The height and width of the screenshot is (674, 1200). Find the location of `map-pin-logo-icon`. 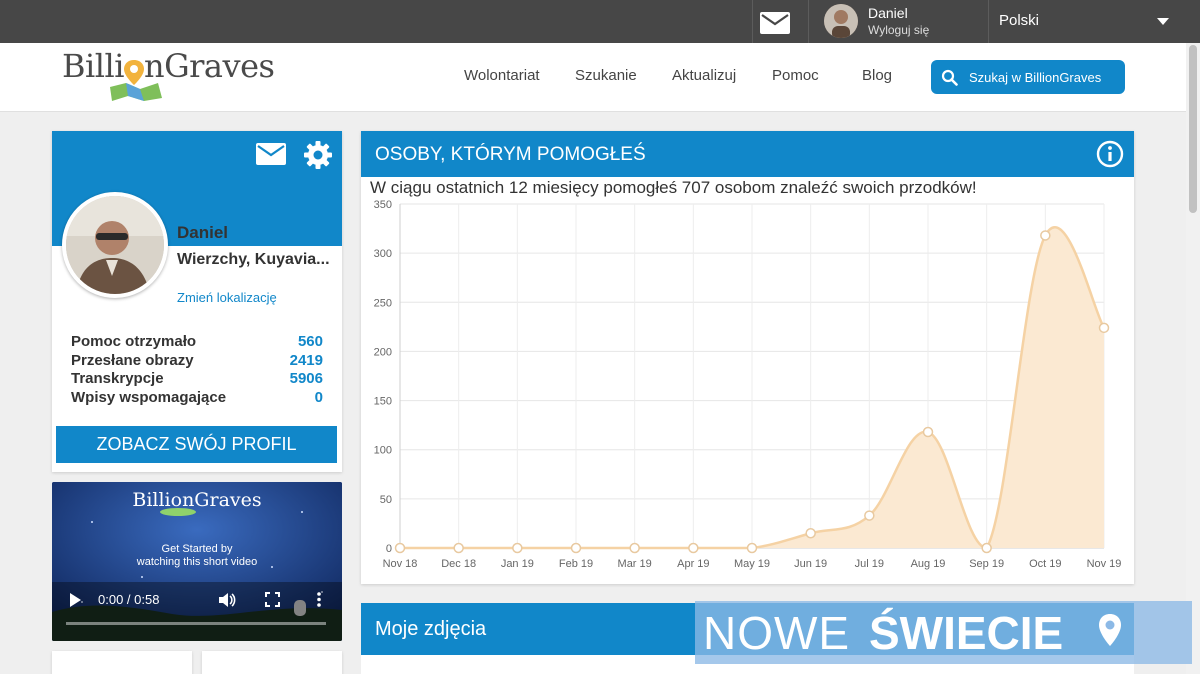

map-pin-logo-icon is located at coordinates (136, 80).